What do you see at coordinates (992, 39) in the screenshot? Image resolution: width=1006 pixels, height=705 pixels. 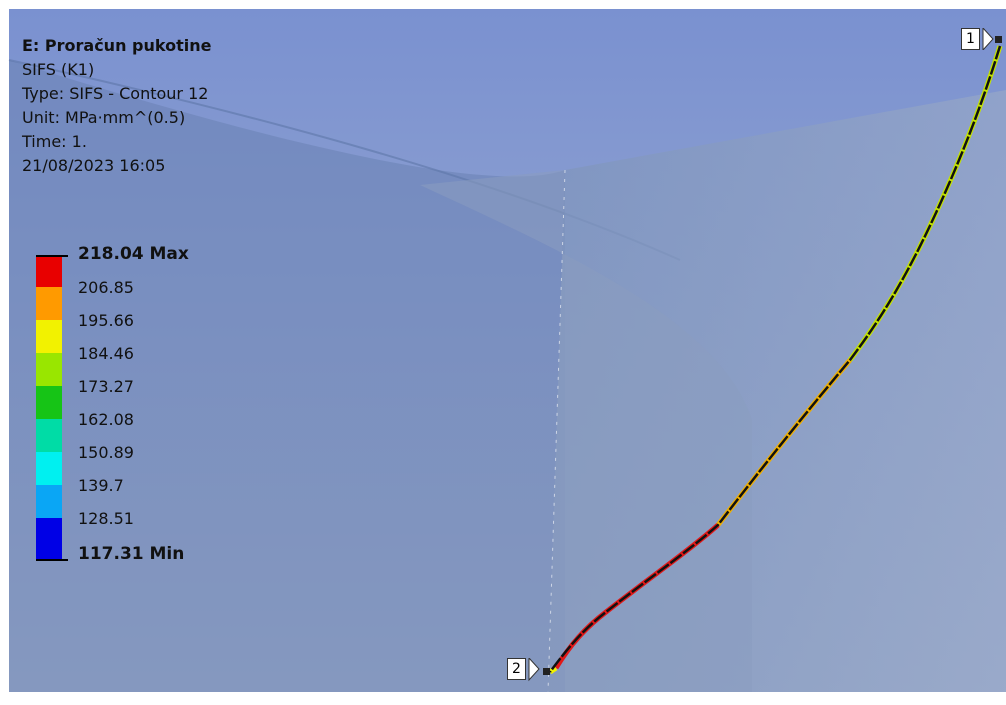 I see `probe-1-pointer-icon` at bounding box center [992, 39].